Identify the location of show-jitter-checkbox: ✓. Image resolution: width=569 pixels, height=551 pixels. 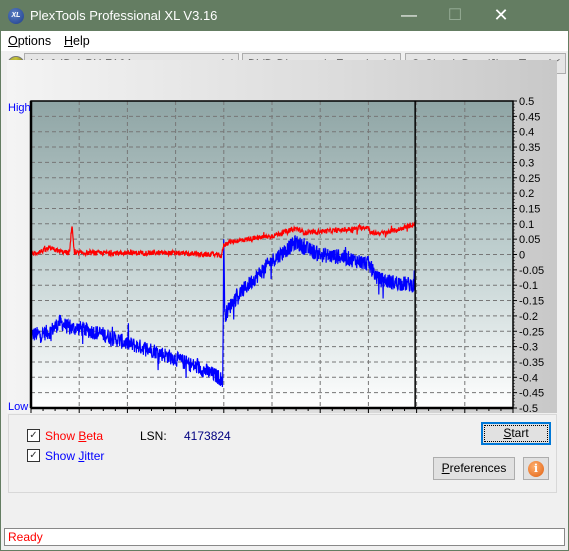
(33, 455).